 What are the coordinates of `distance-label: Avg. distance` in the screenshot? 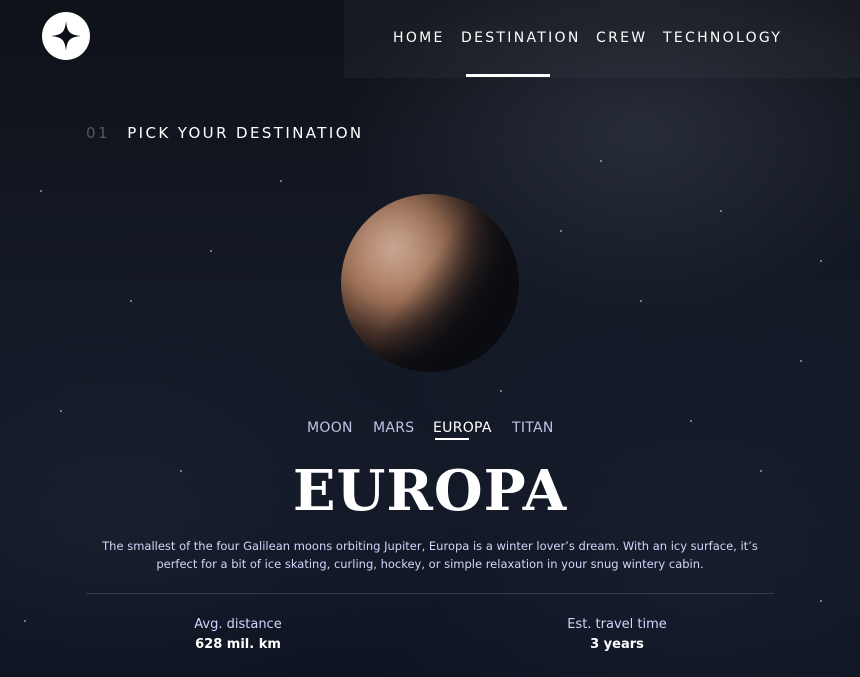 It's located at (238, 624).